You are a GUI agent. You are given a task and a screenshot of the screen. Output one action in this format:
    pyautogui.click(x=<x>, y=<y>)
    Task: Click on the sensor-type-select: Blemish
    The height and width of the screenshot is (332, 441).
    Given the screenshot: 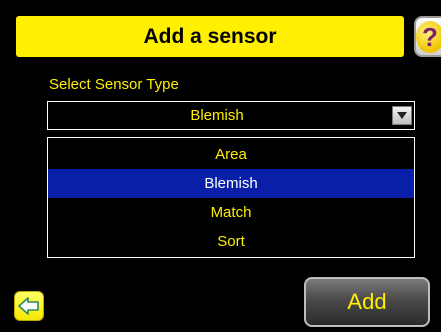 What is the action you would take?
    pyautogui.click(x=231, y=115)
    